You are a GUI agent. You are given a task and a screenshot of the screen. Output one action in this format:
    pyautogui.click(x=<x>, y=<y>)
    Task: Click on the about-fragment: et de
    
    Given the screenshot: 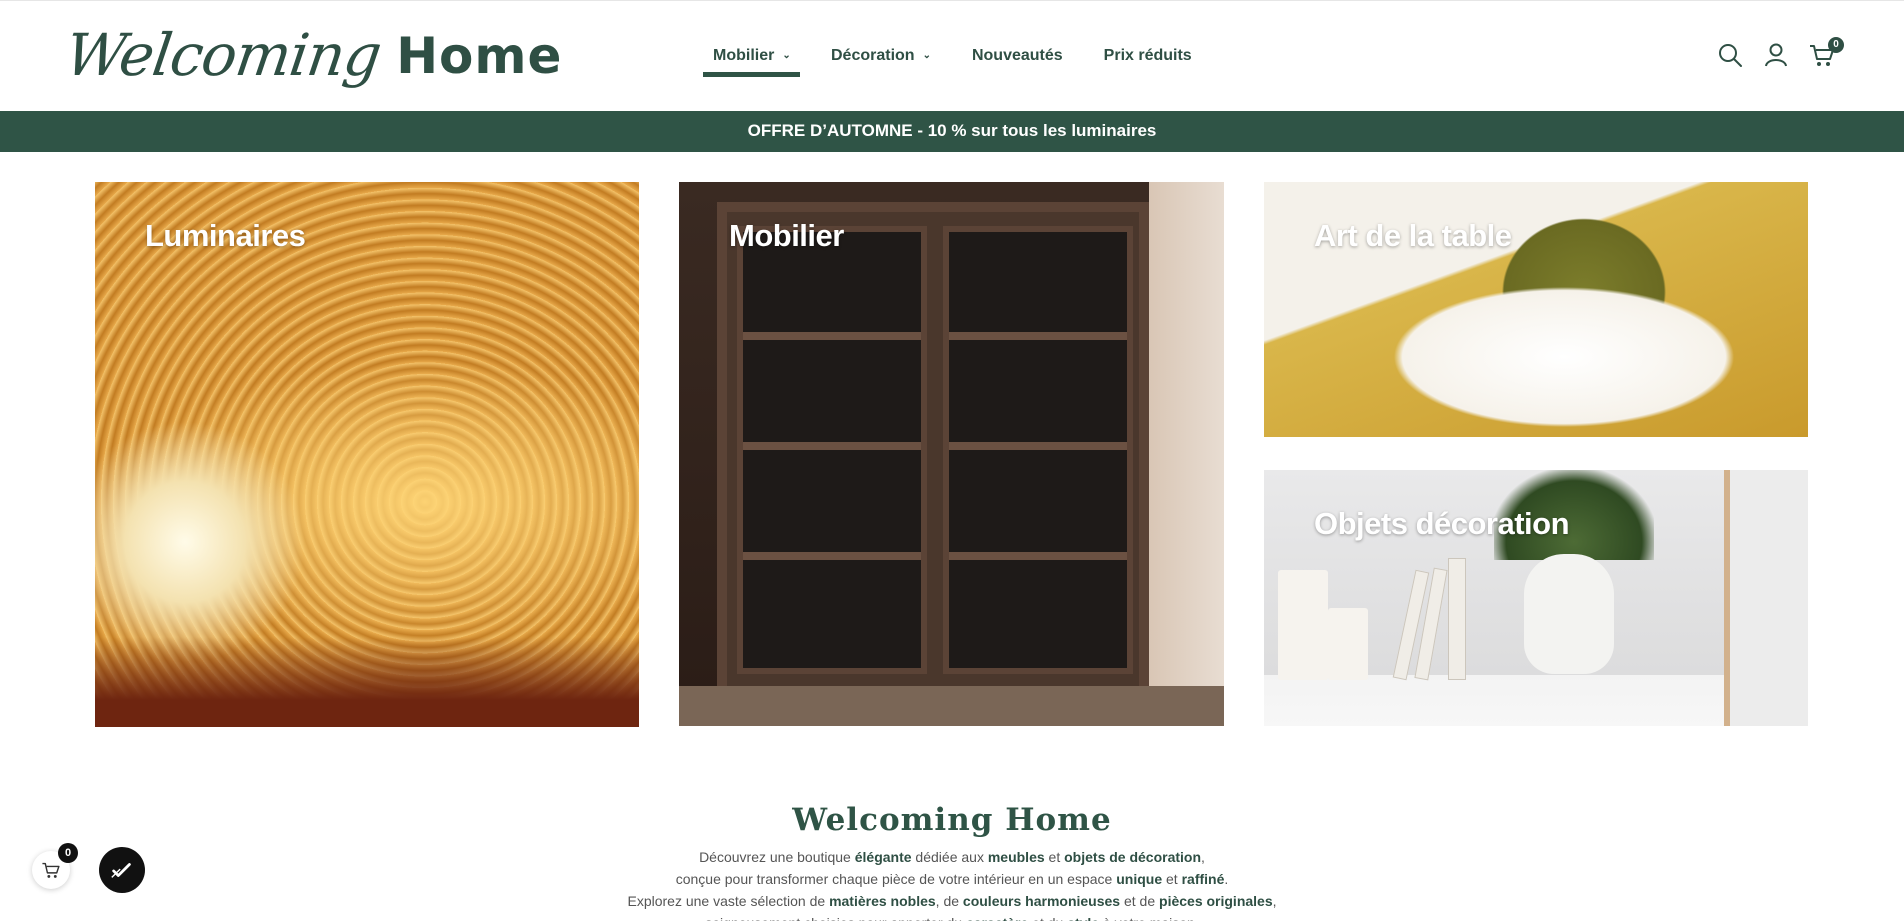 What is the action you would take?
    pyautogui.click(x=1140, y=901)
    